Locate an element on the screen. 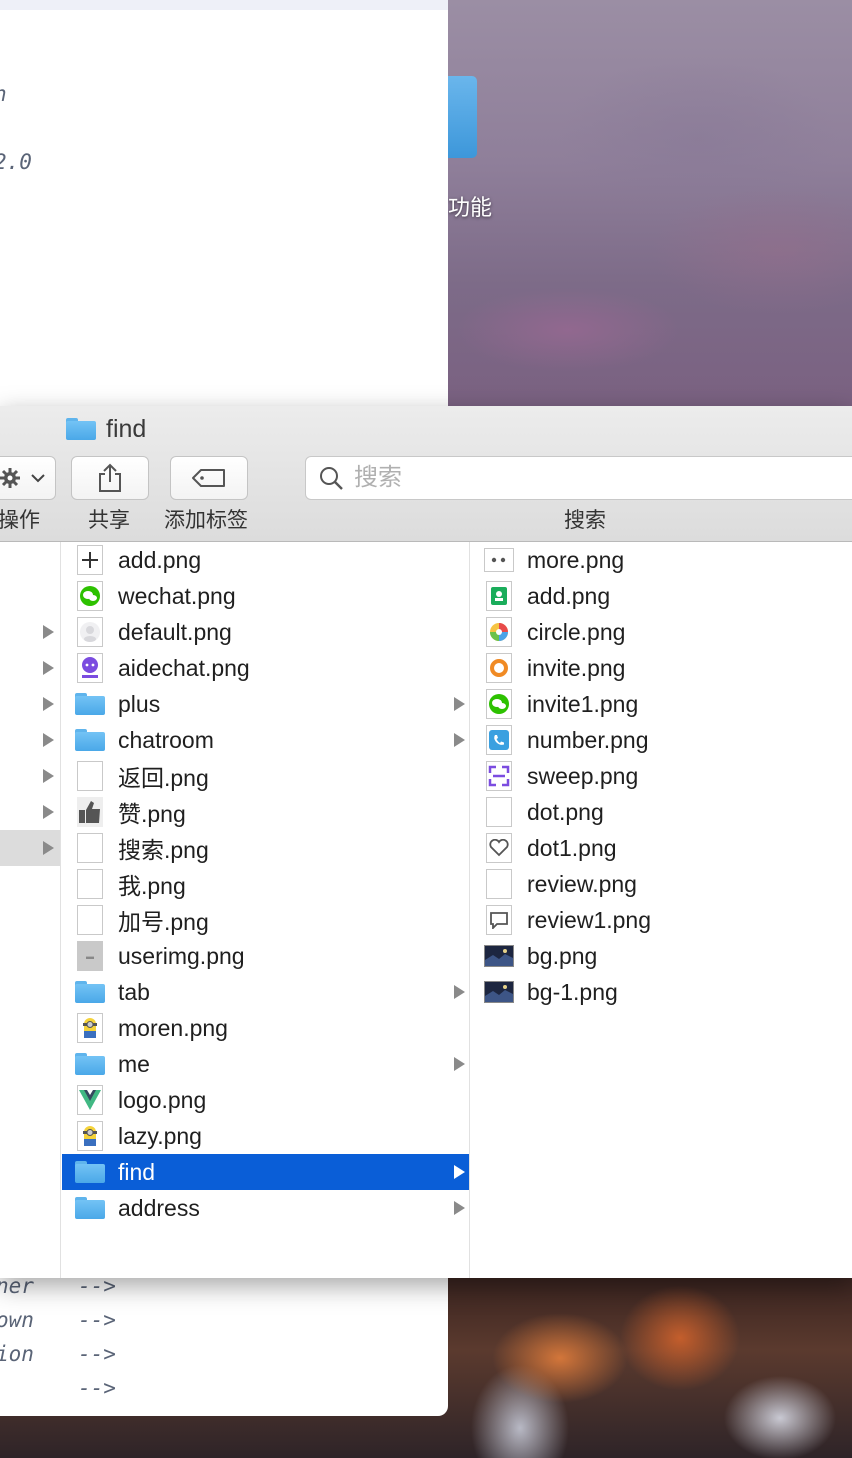 This screenshot has height=1458, width=852. search-field is located at coordinates (578, 478).